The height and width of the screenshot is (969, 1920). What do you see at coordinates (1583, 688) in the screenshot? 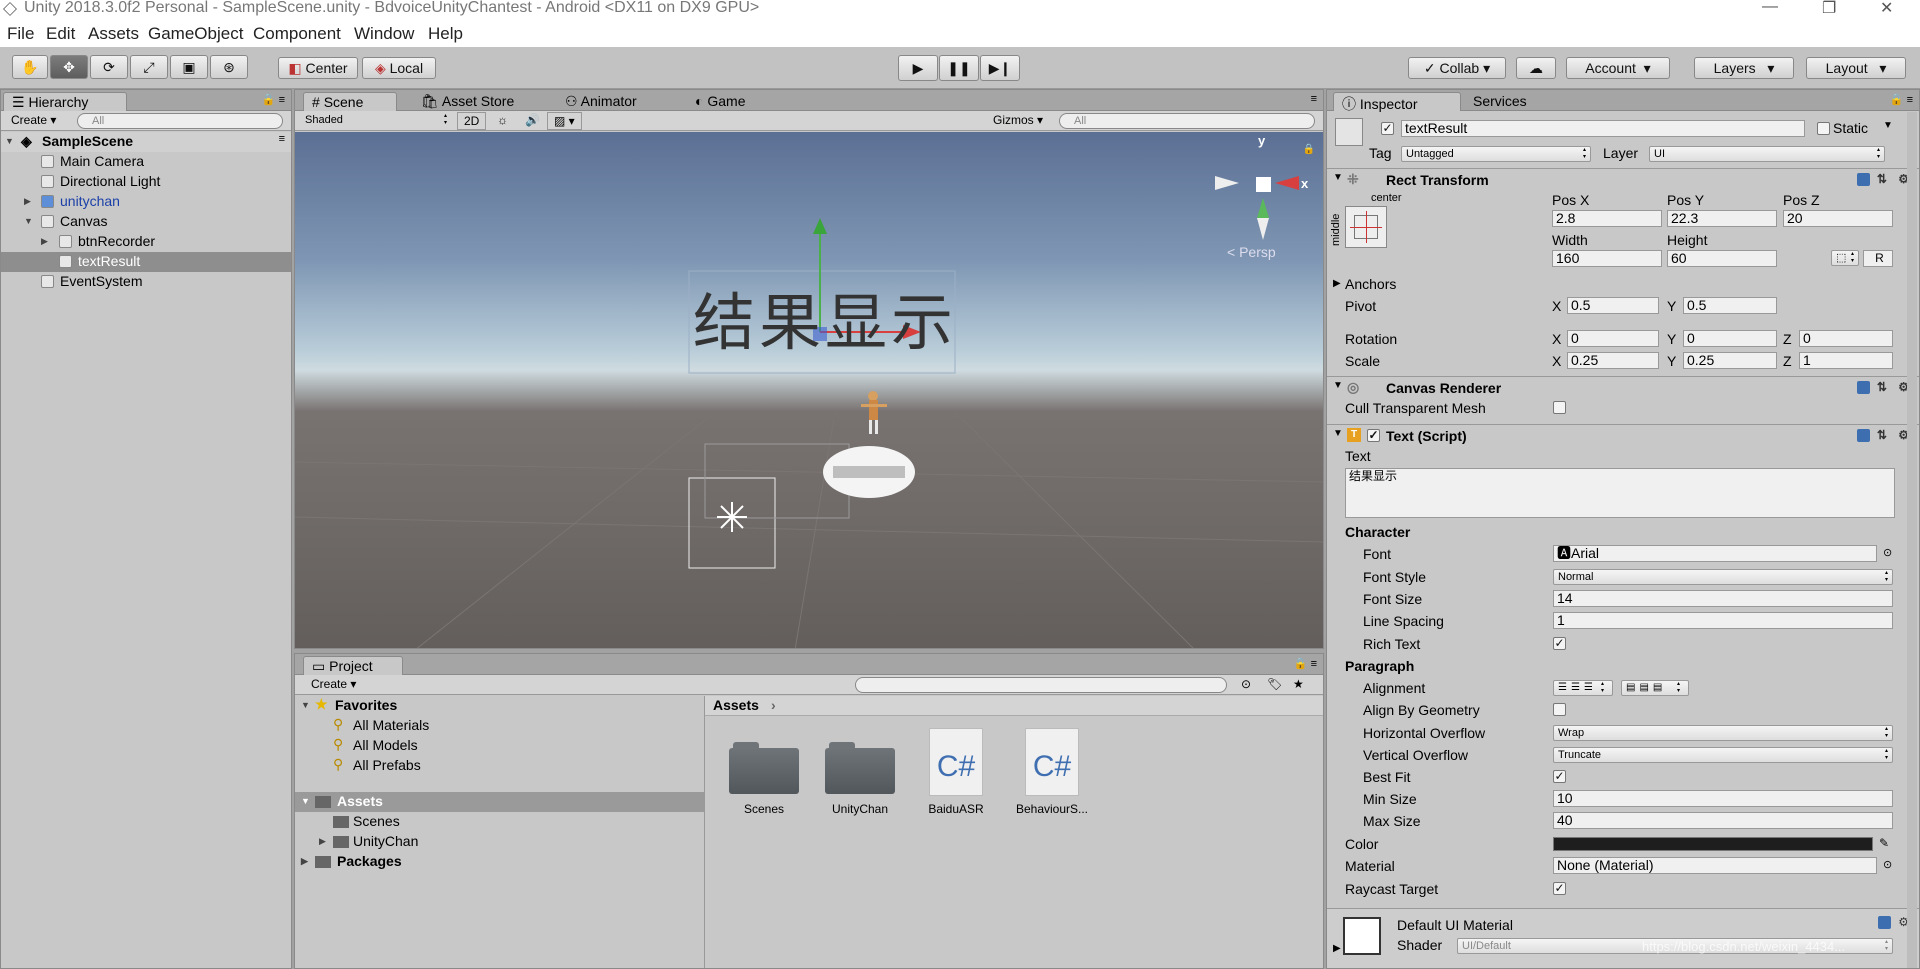
I see `horizontal-alignment-buttons: ☰☰☰` at bounding box center [1583, 688].